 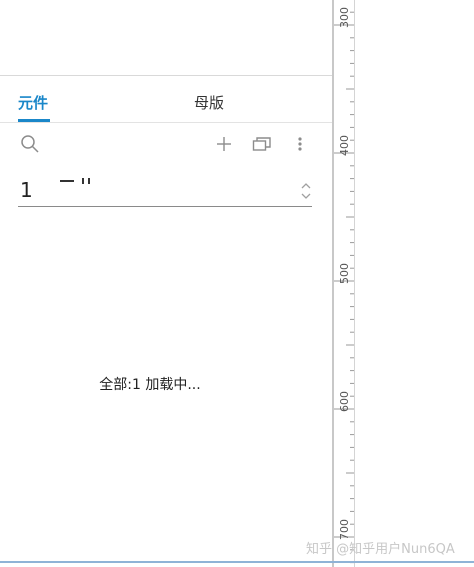 I want to click on library-toolbar, so click(x=166, y=144).